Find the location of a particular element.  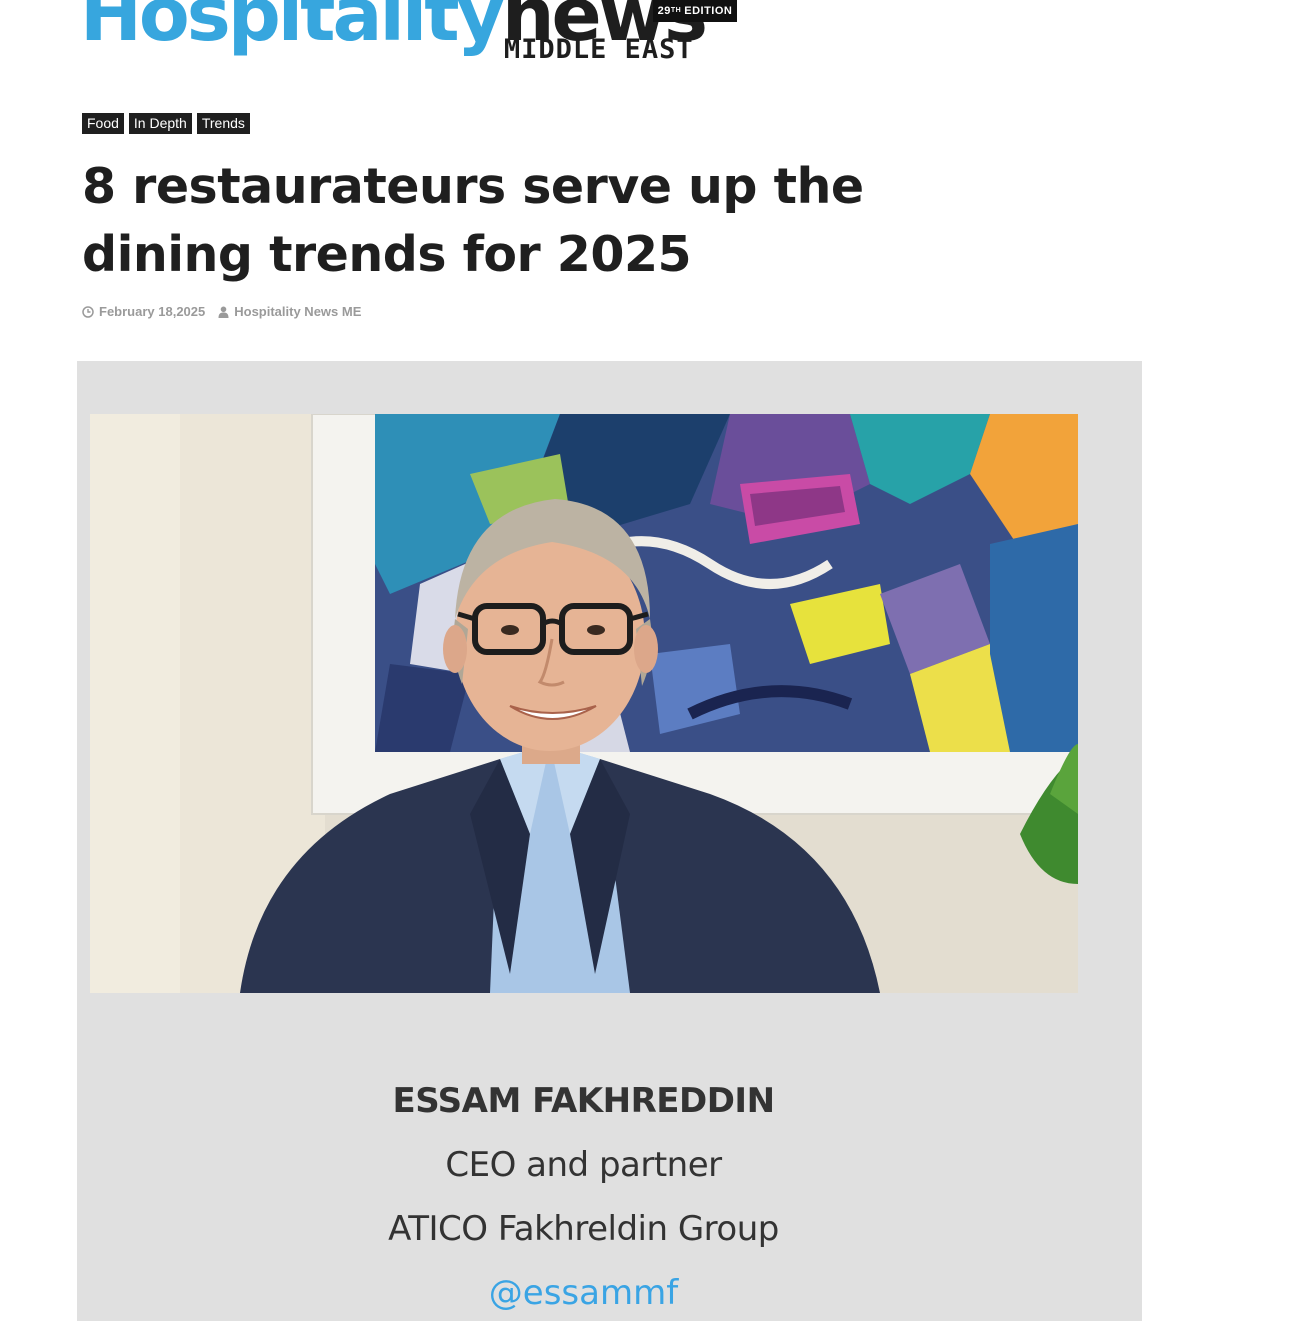

tag-trends: Trends is located at coordinates (223, 123).